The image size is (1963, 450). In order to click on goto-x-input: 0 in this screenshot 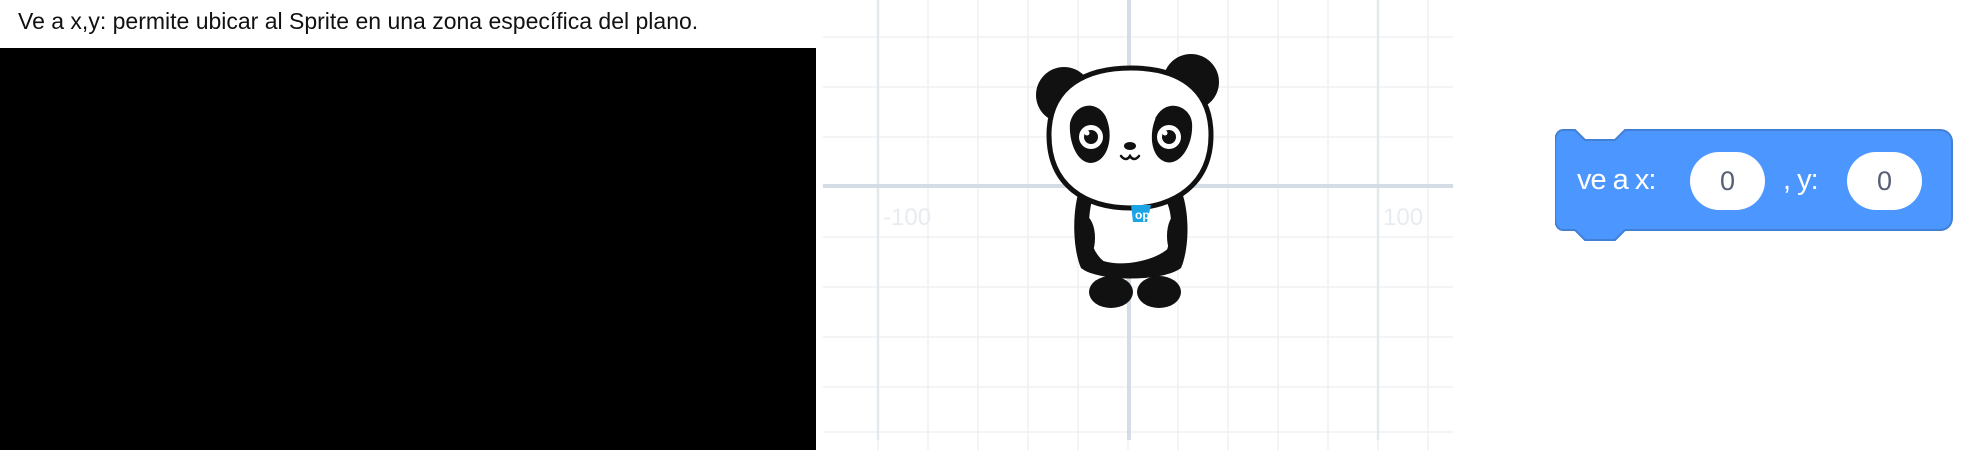, I will do `click(1727, 181)`.